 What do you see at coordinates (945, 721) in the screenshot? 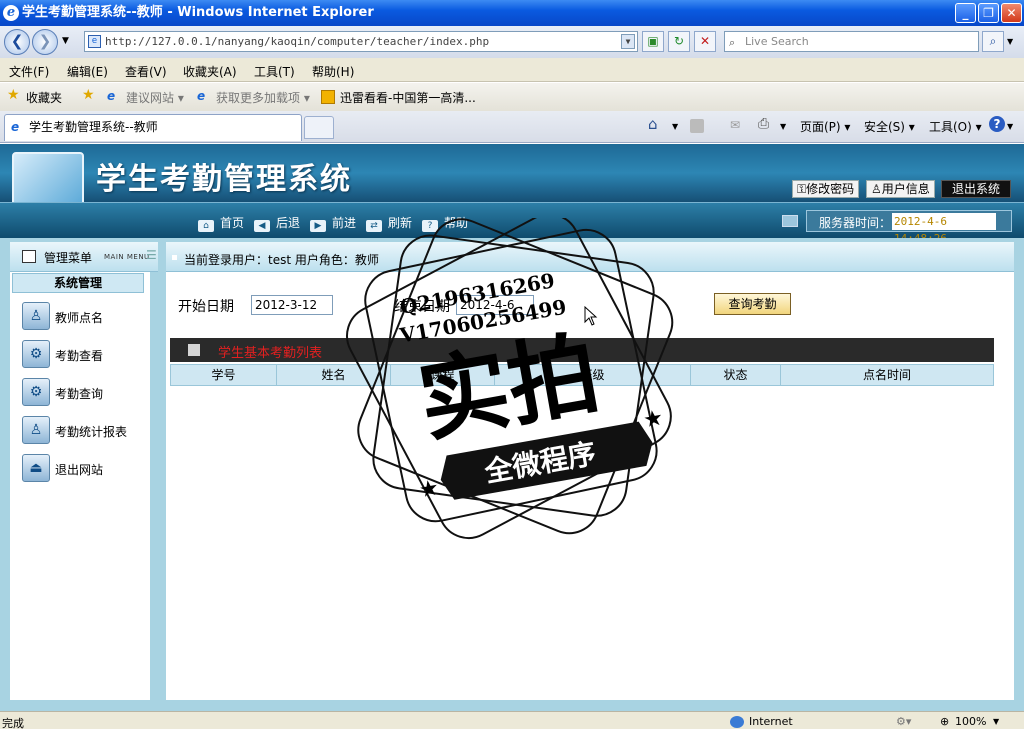
I see `zoom-icon: ⊕` at bounding box center [945, 721].